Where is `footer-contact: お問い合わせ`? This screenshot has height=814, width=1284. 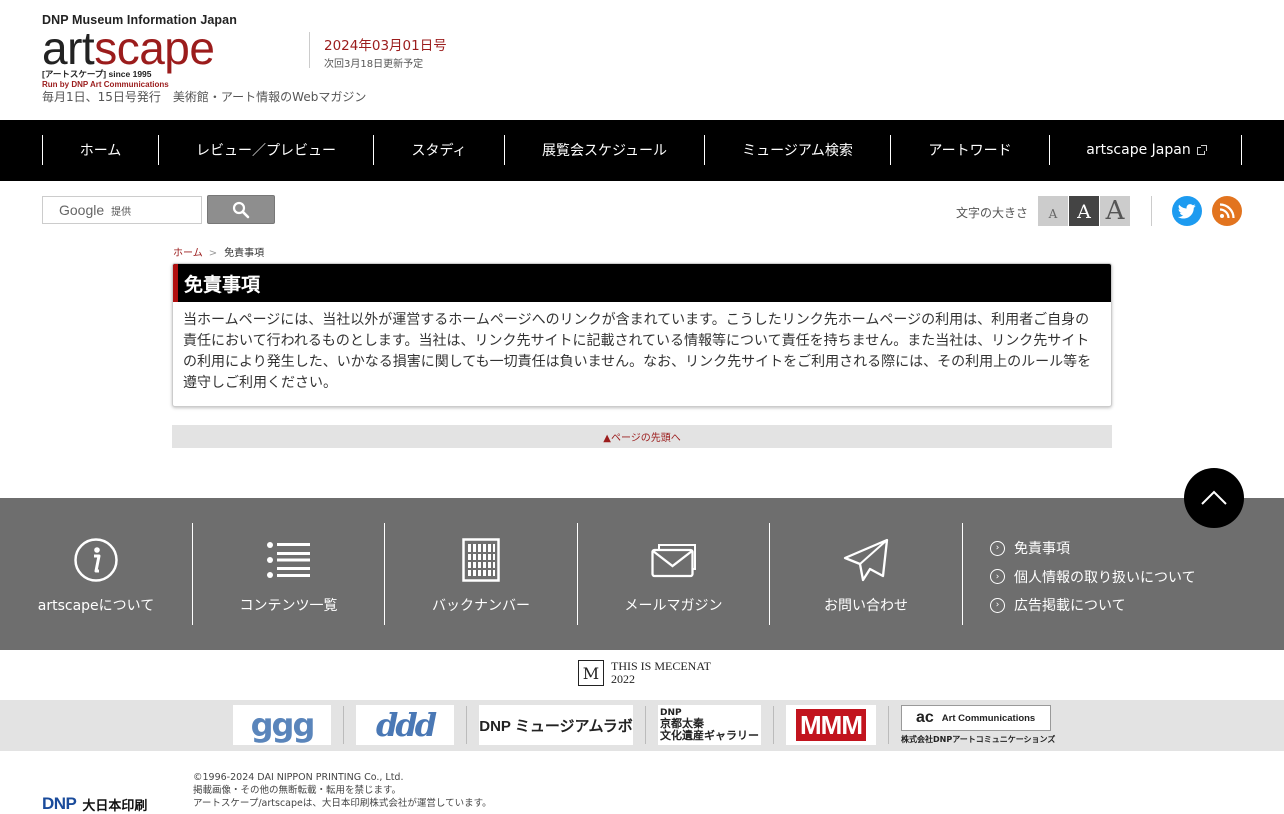
footer-contact: お問い合わせ is located at coordinates (866, 574).